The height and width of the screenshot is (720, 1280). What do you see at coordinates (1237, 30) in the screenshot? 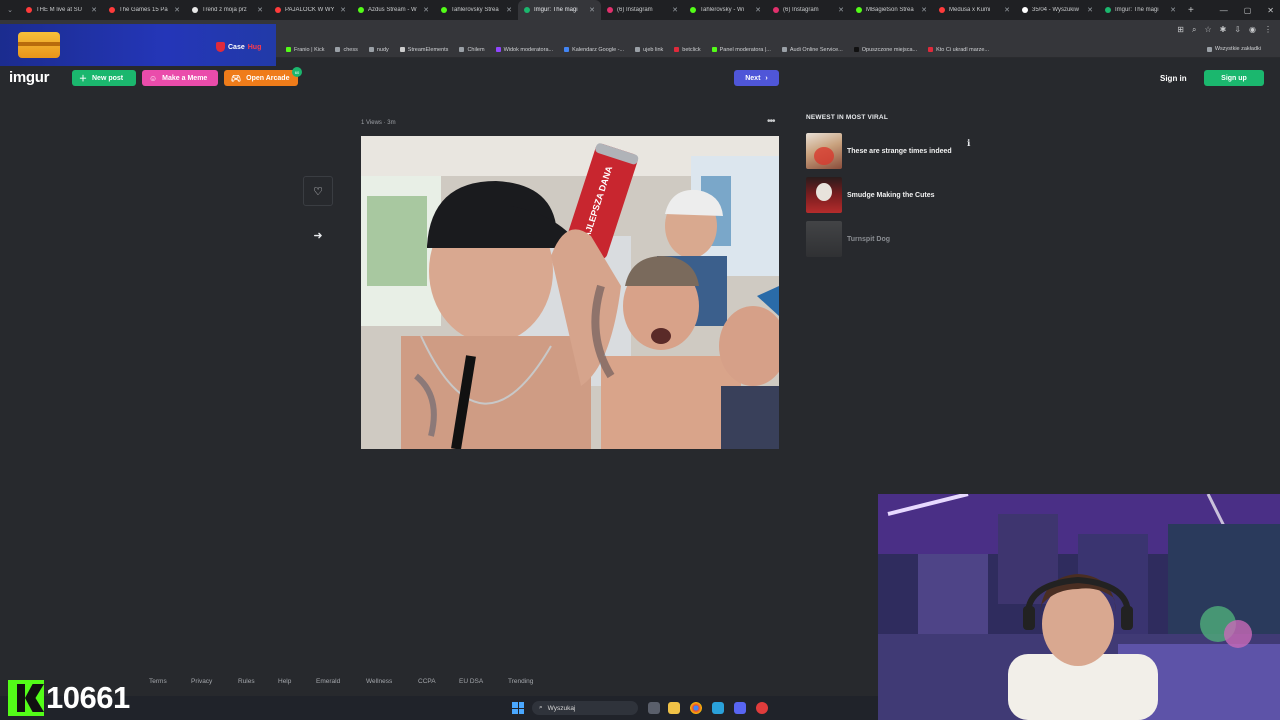
I see `download-icon: ⇩` at bounding box center [1237, 30].